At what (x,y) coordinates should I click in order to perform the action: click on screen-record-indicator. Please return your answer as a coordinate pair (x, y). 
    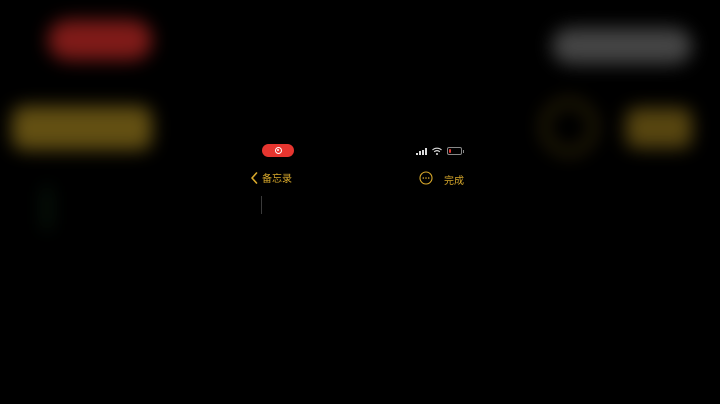
    Looking at the image, I should click on (278, 150).